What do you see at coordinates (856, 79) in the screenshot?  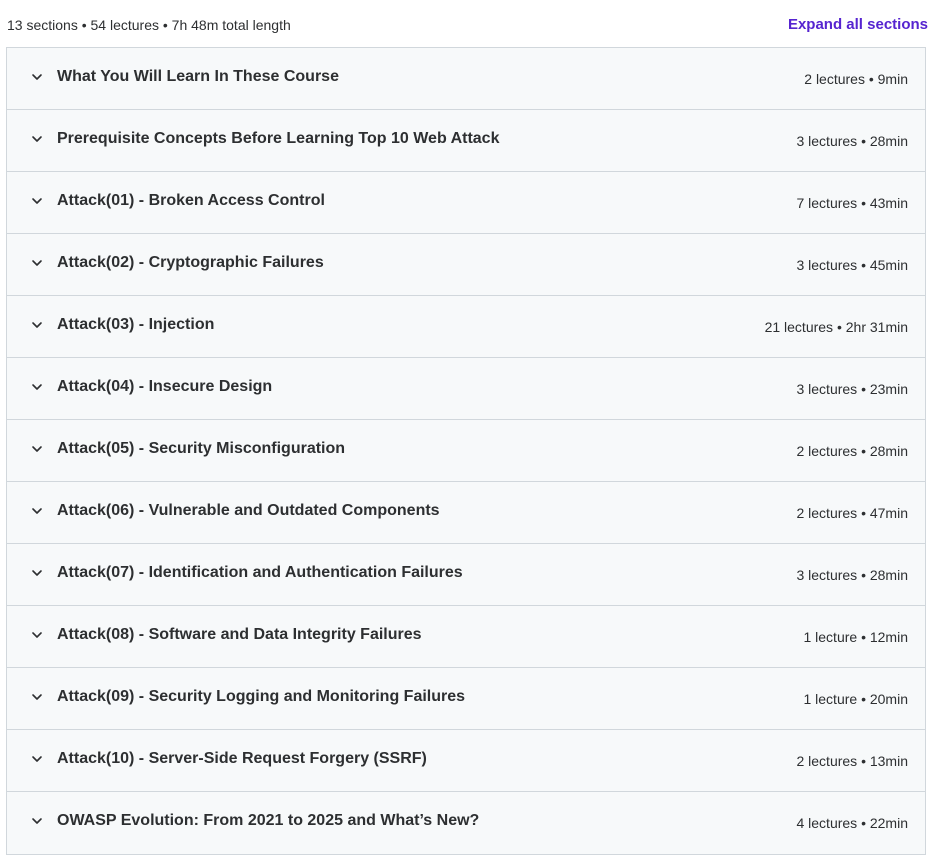 I see `section-meta: 2 lectures • 9min` at bounding box center [856, 79].